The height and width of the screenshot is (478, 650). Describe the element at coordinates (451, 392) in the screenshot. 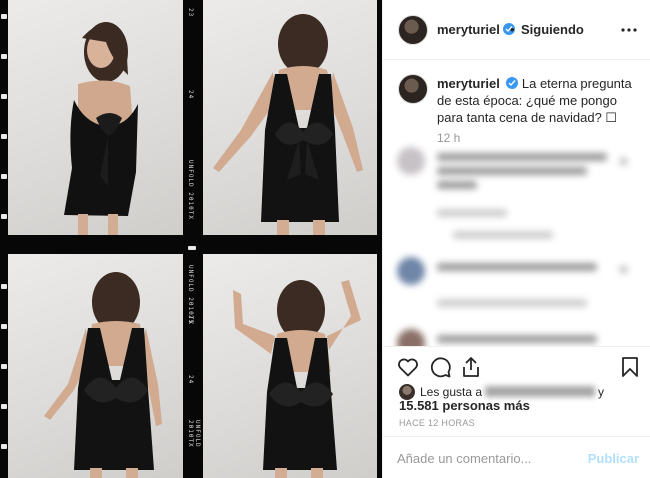

I see `likes-prefix: Les gusta a` at that location.